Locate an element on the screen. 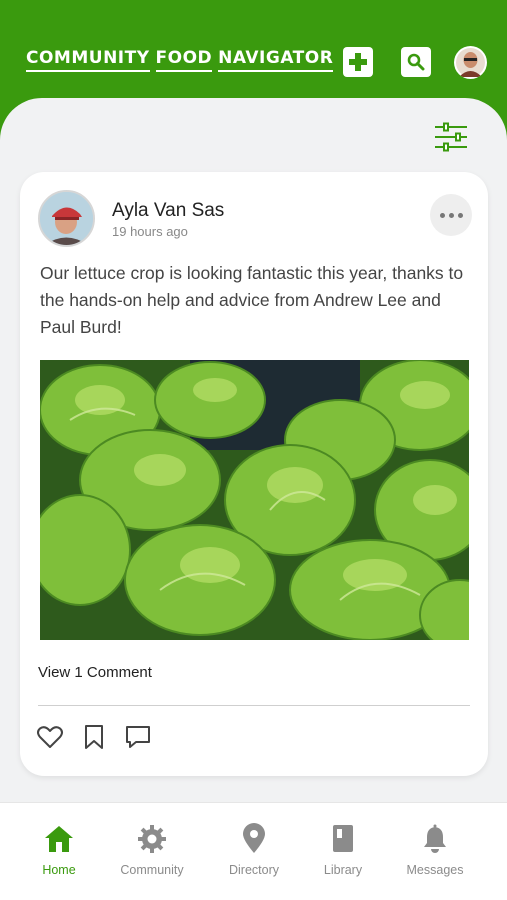 This screenshot has width=507, height=900. filter-button is located at coordinates (451, 137).